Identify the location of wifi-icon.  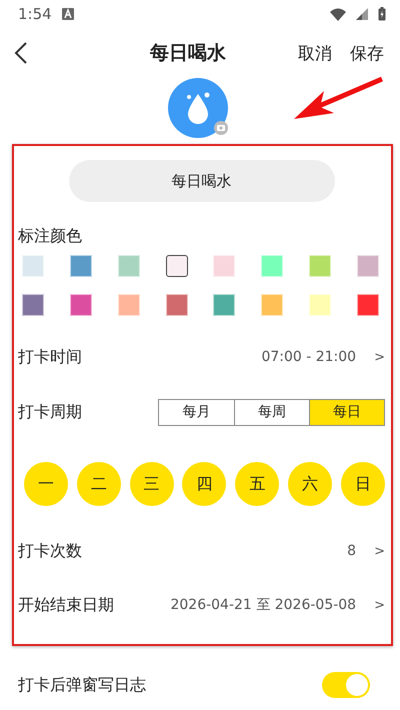
(338, 14).